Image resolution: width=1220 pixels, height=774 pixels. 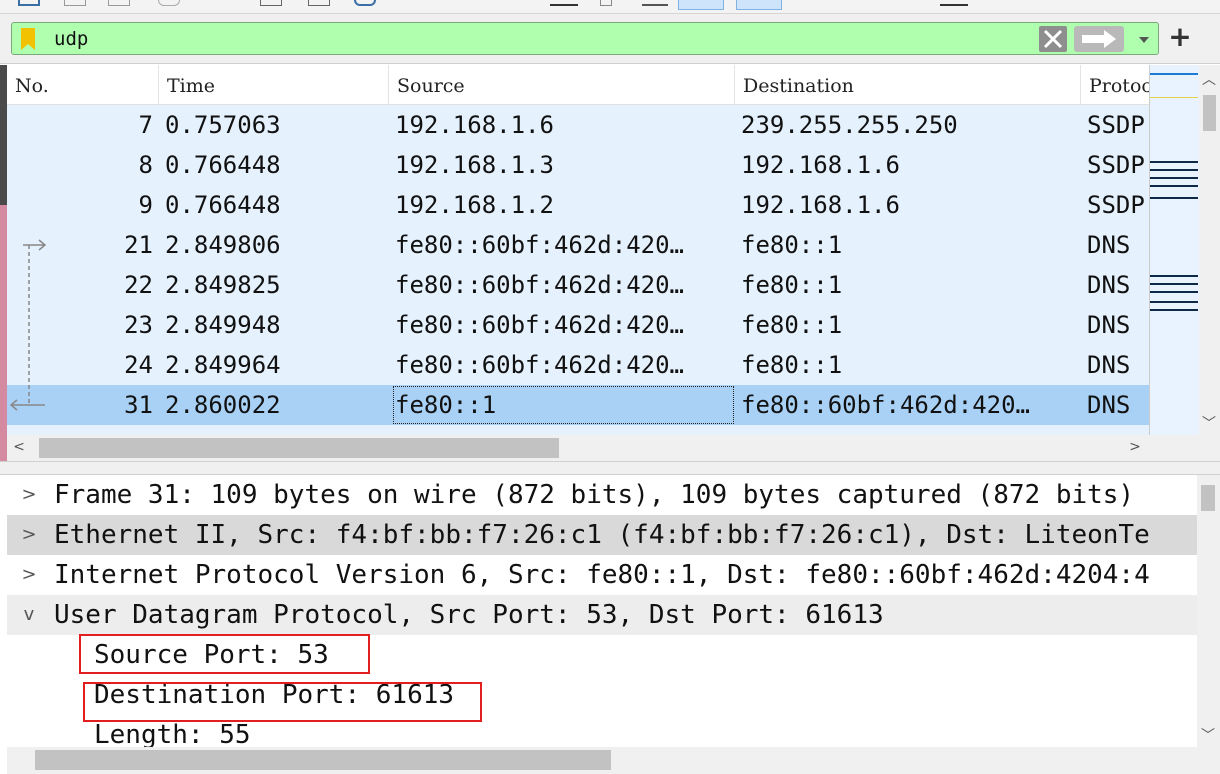 I want to click on clear-filter-button, so click(x=1053, y=39).